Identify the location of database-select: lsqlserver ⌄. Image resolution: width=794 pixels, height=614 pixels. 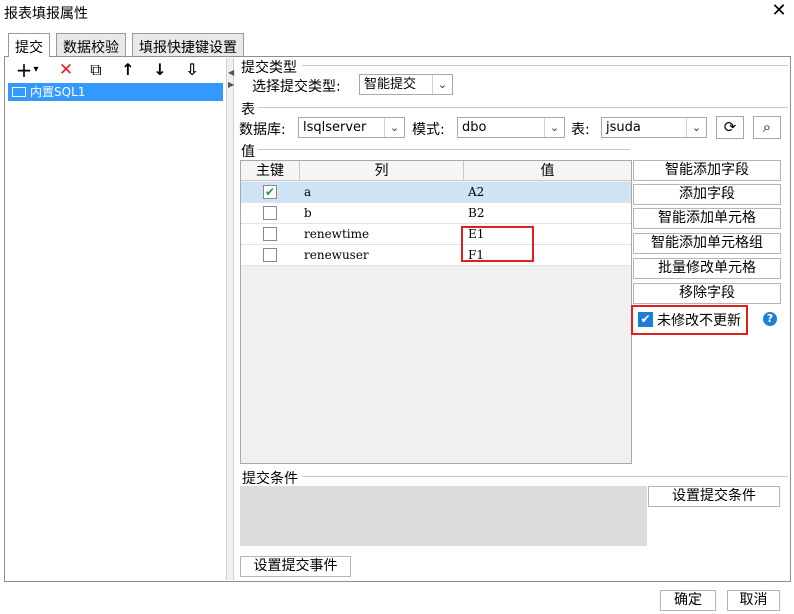
(351, 127).